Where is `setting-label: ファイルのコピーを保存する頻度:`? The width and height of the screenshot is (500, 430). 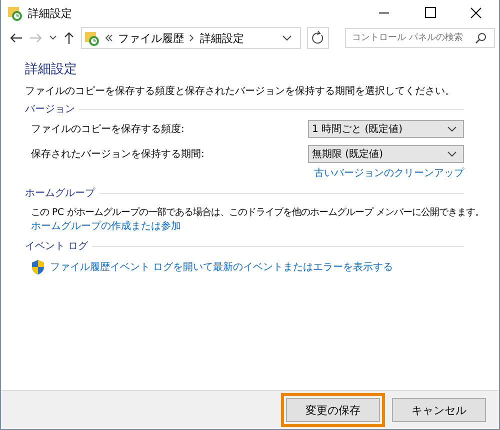
setting-label: ファイルのコピーを保存する頻度: is located at coordinates (107, 129).